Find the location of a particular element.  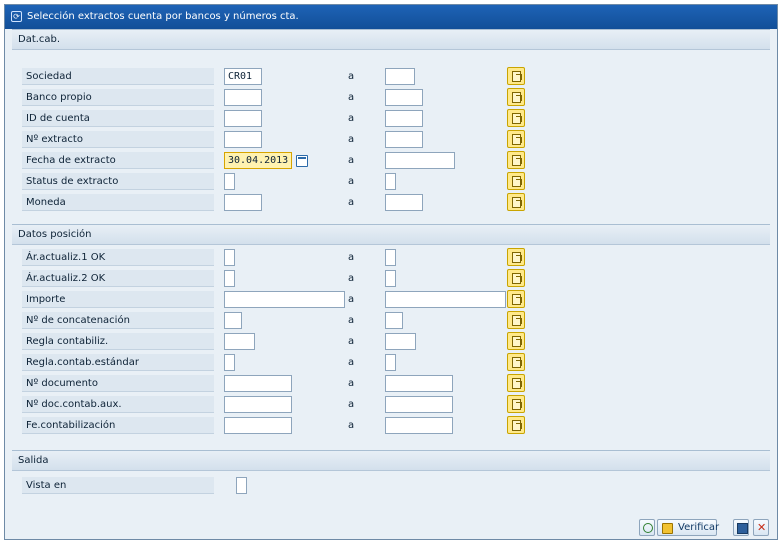

field-label: Moneda is located at coordinates (118, 202).